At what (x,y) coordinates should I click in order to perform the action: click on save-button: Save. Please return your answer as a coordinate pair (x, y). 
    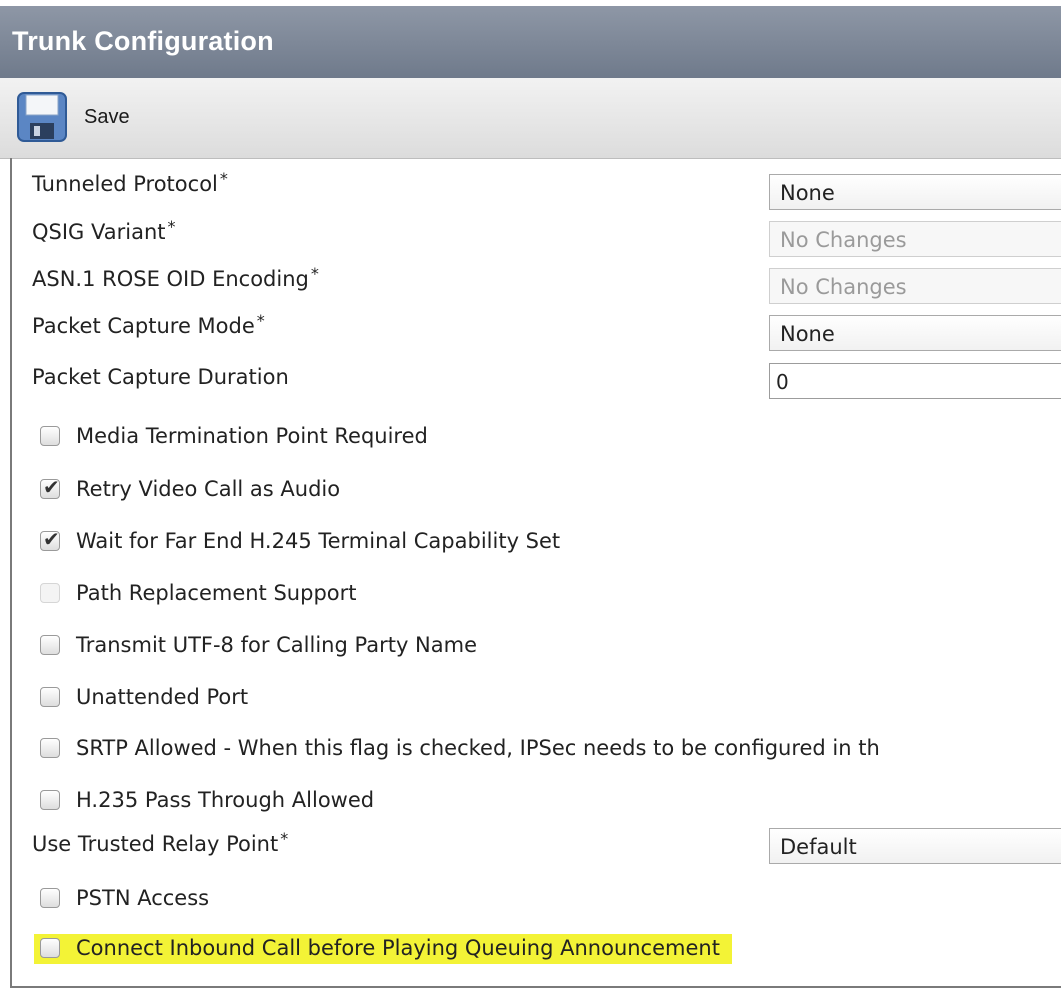
    Looking at the image, I should click on (73, 117).